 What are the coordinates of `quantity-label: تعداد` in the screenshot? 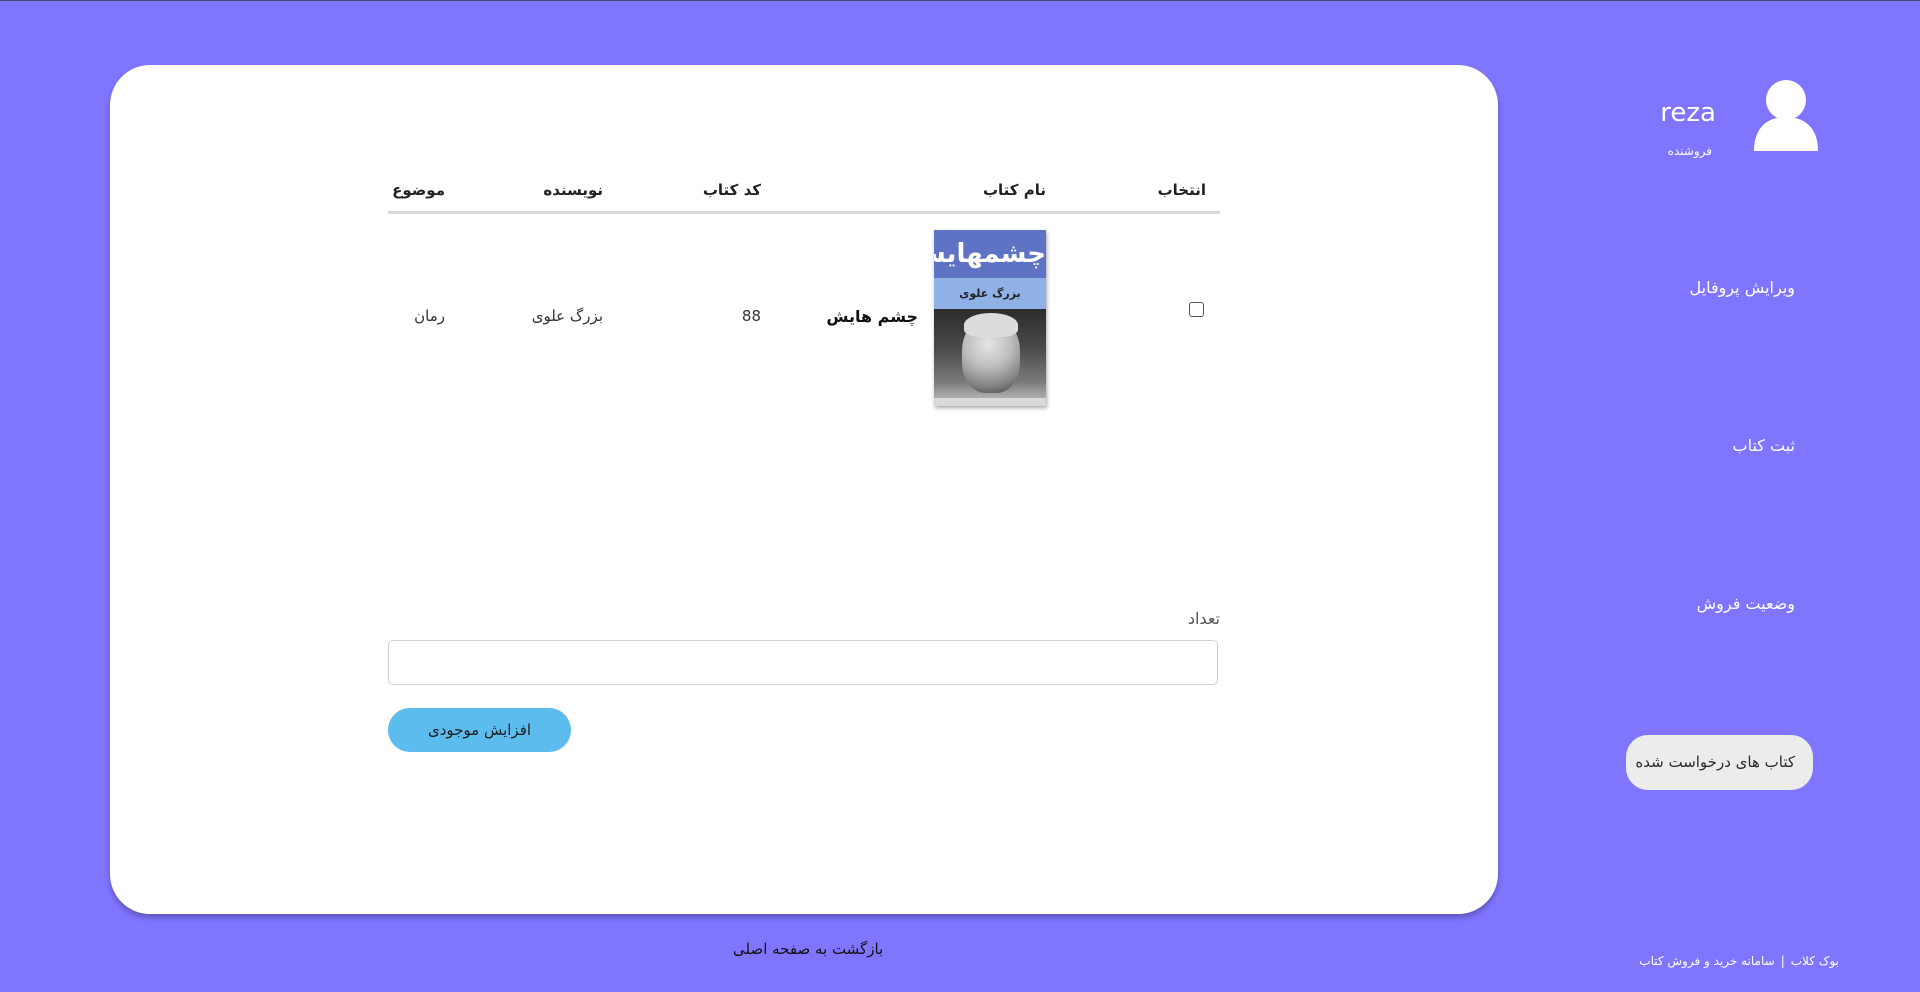 It's located at (1203, 618).